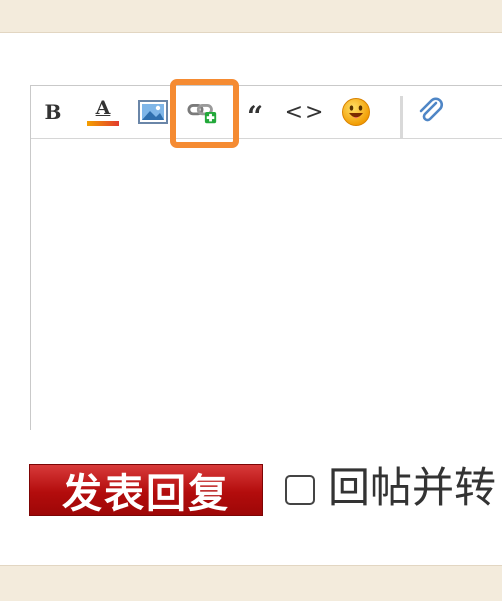 Image resolution: width=502 pixels, height=601 pixels. I want to click on repost-checkbox-label: 回帖并转, so click(412, 487).